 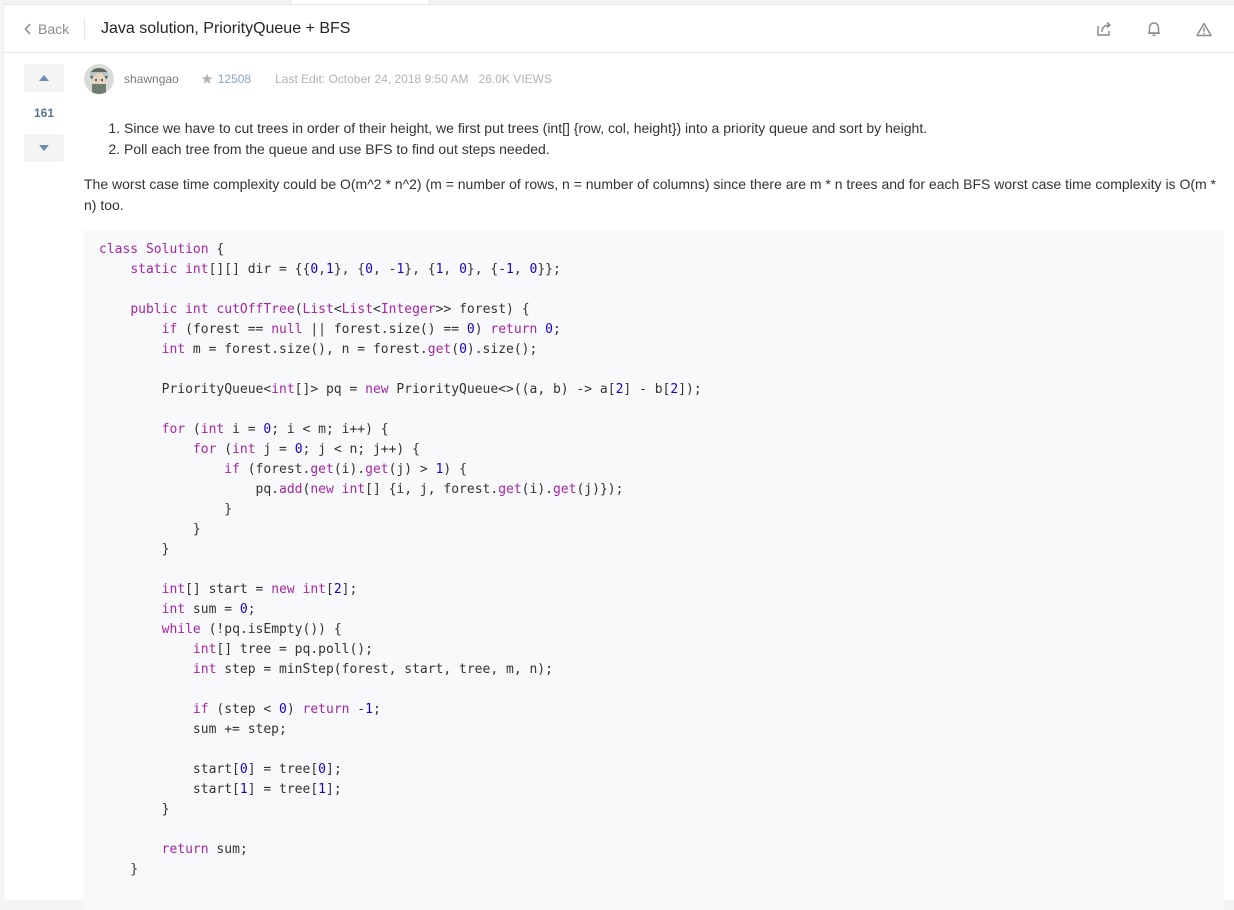 I want to click on bell-icon, so click(x=1154, y=29).